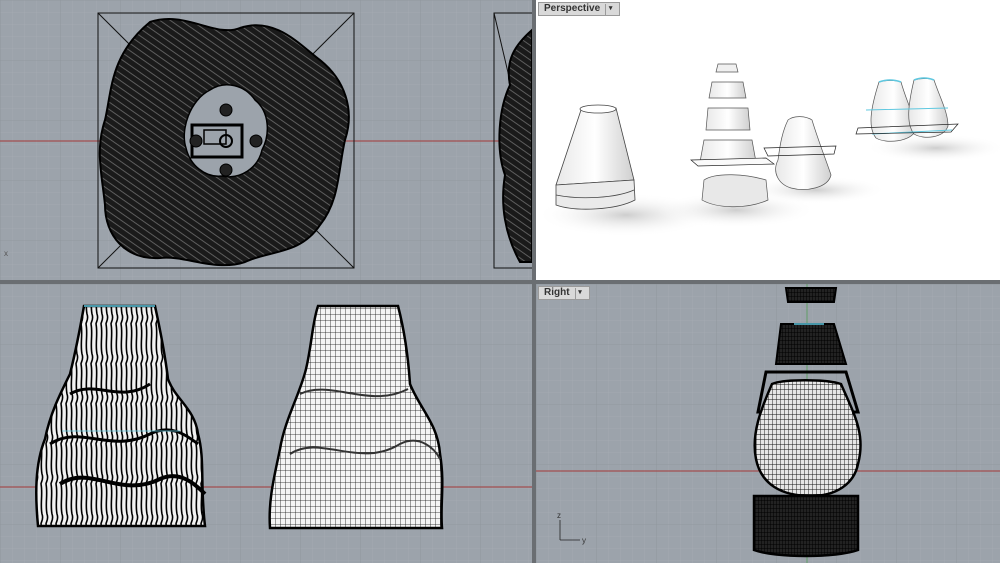 The width and height of the screenshot is (1000, 563). What do you see at coordinates (224, 142) in the screenshot?
I see `top-vase-wireframe` at bounding box center [224, 142].